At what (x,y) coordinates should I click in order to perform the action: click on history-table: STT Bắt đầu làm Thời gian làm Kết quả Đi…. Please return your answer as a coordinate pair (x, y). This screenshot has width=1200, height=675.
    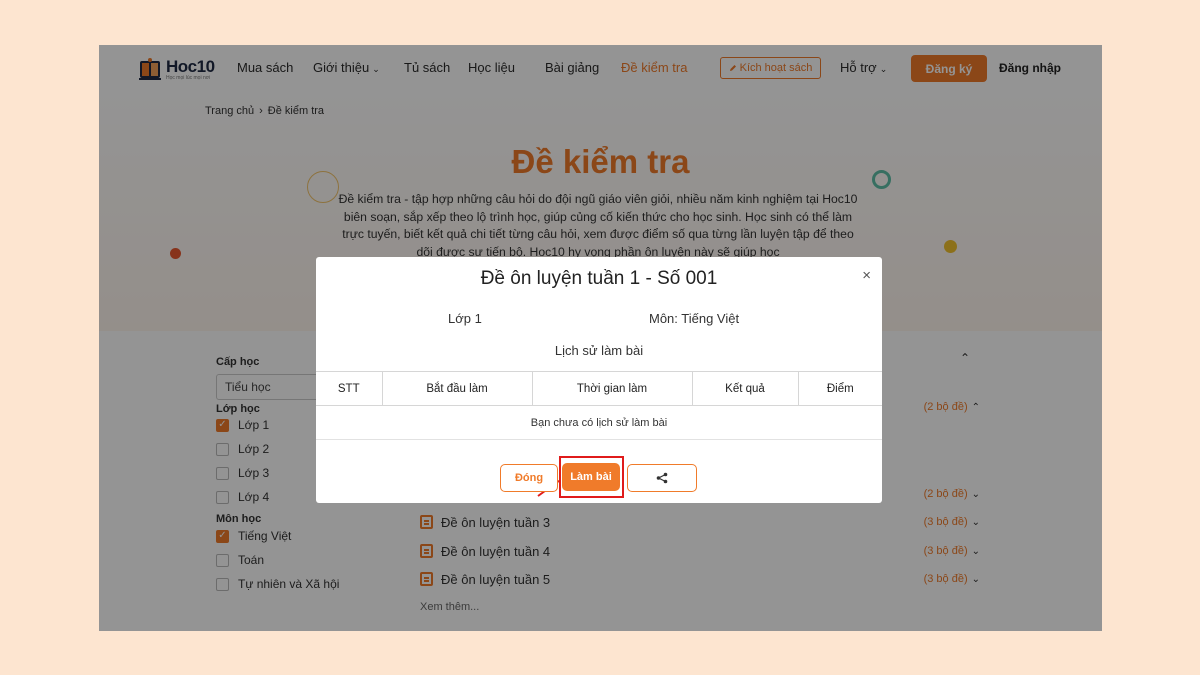
    Looking at the image, I should click on (599, 405).